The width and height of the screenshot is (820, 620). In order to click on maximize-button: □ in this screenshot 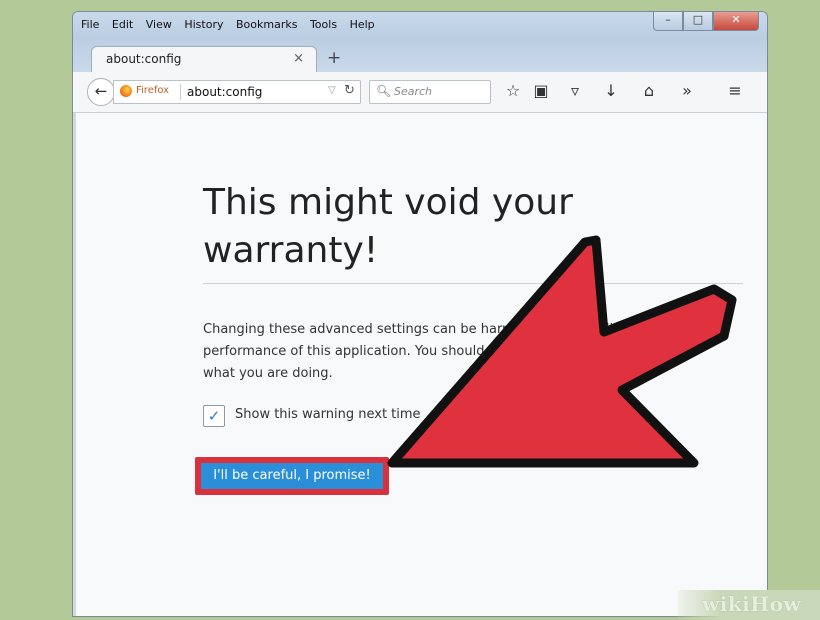, I will do `click(698, 21)`.